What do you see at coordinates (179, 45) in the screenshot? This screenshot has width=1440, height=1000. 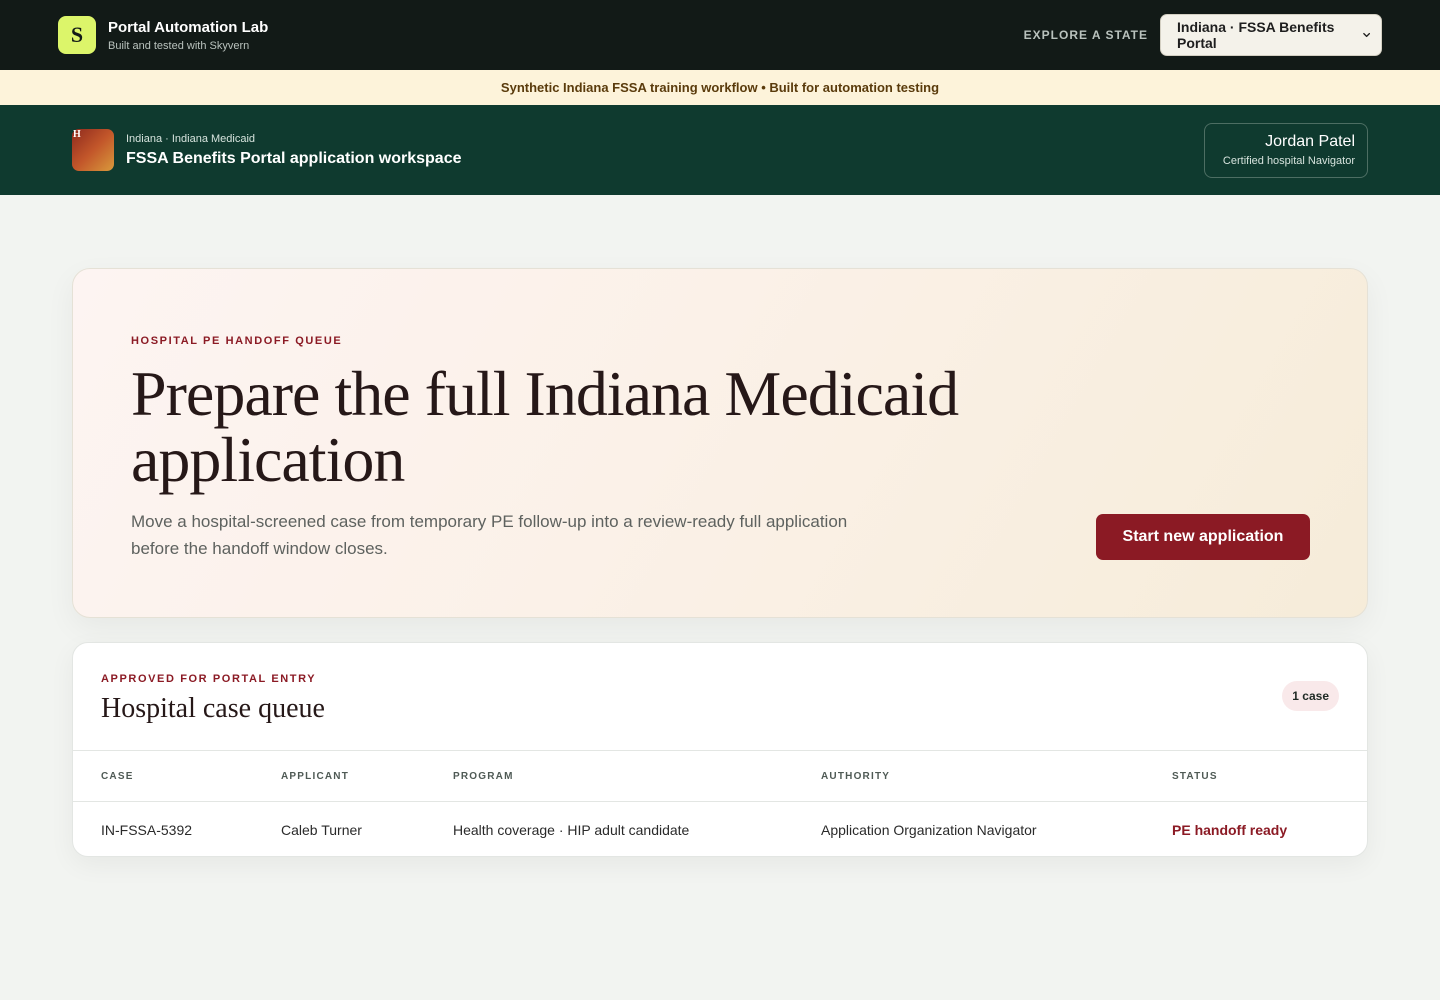 I see `brand-subtitle: Built and tested with Skyvern` at bounding box center [179, 45].